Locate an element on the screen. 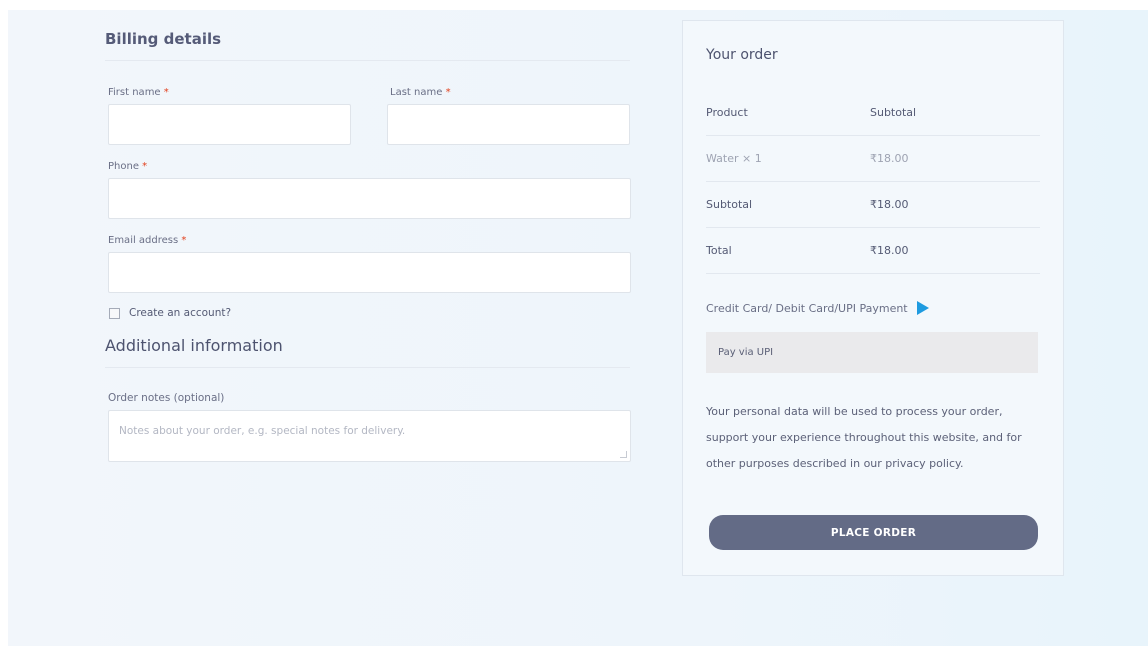 The height and width of the screenshot is (646, 1148). first-name-group: First name * is located at coordinates (228, 116).